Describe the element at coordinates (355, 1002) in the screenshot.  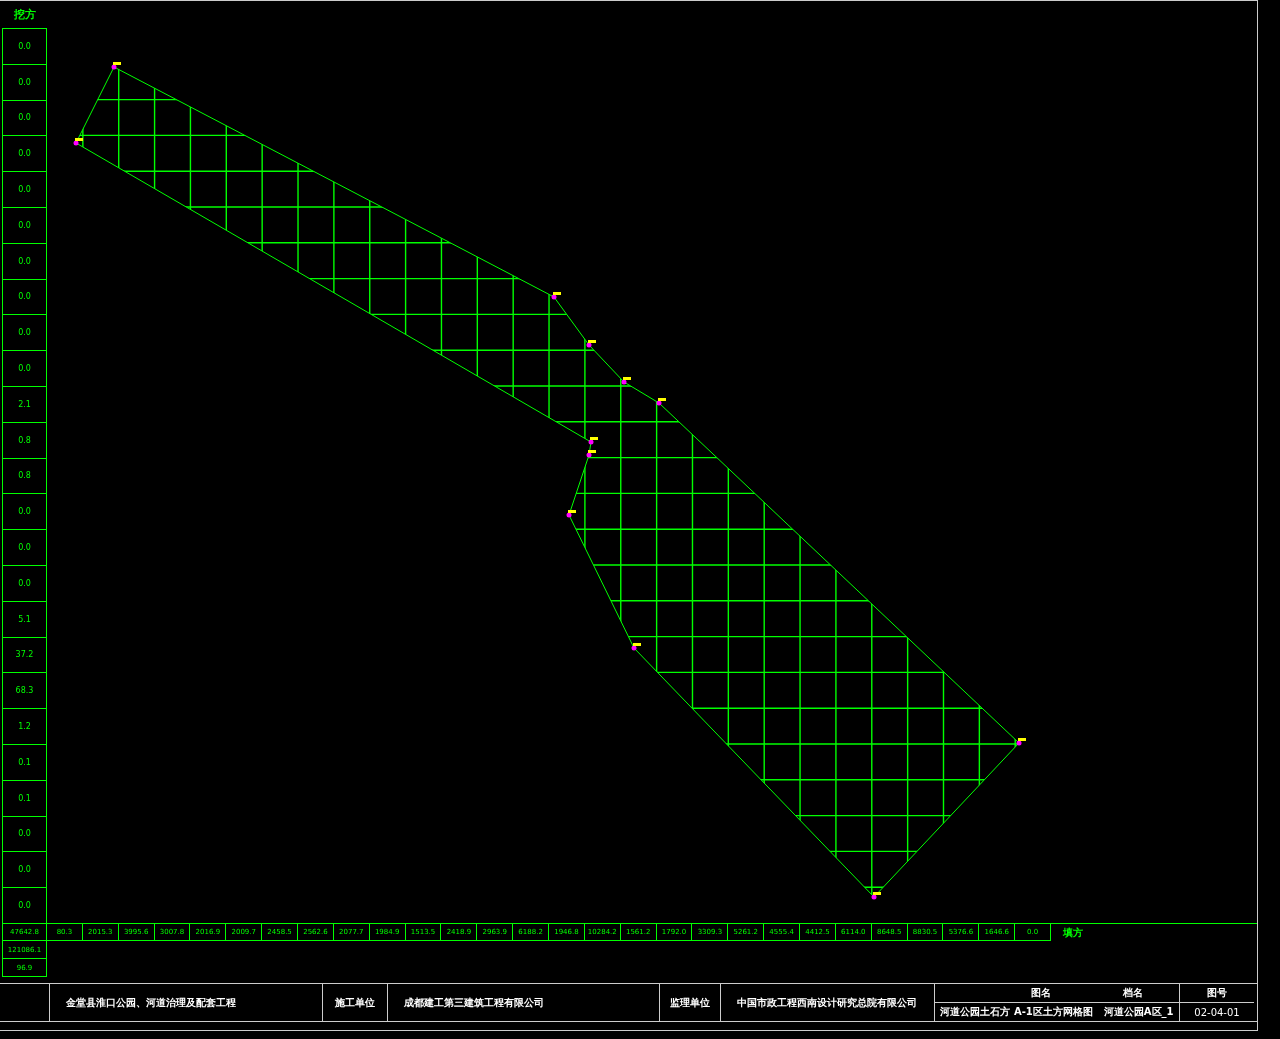
I see `field-label: 施工单位` at that location.